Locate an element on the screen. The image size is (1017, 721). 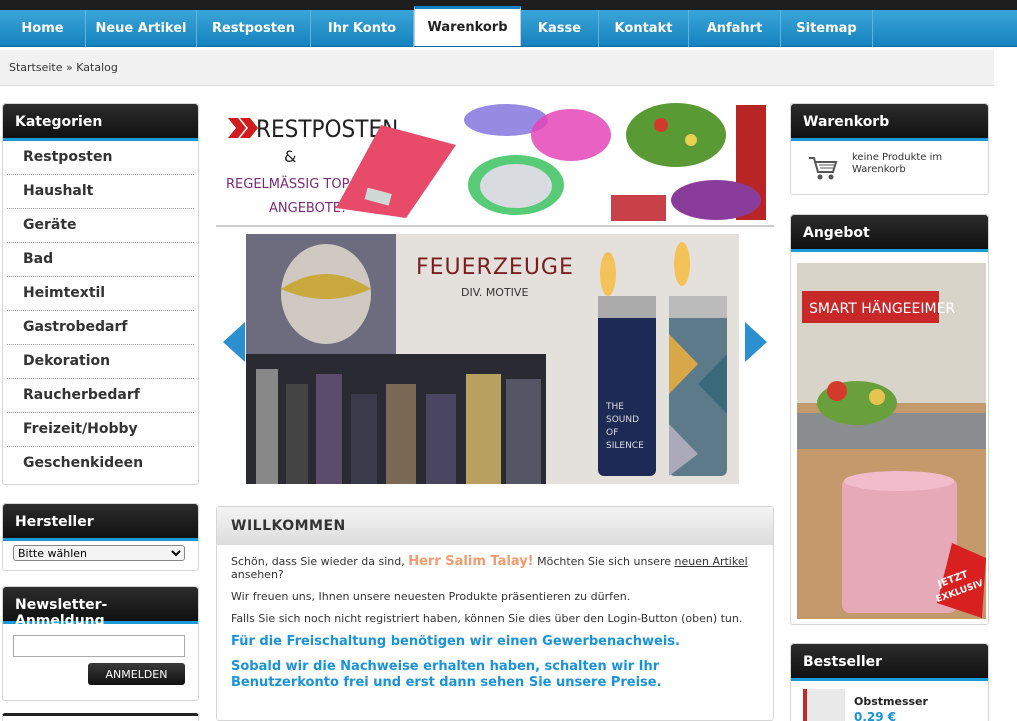
manufacturer-box: Hersteller Bitte wählen is located at coordinates (100, 537).